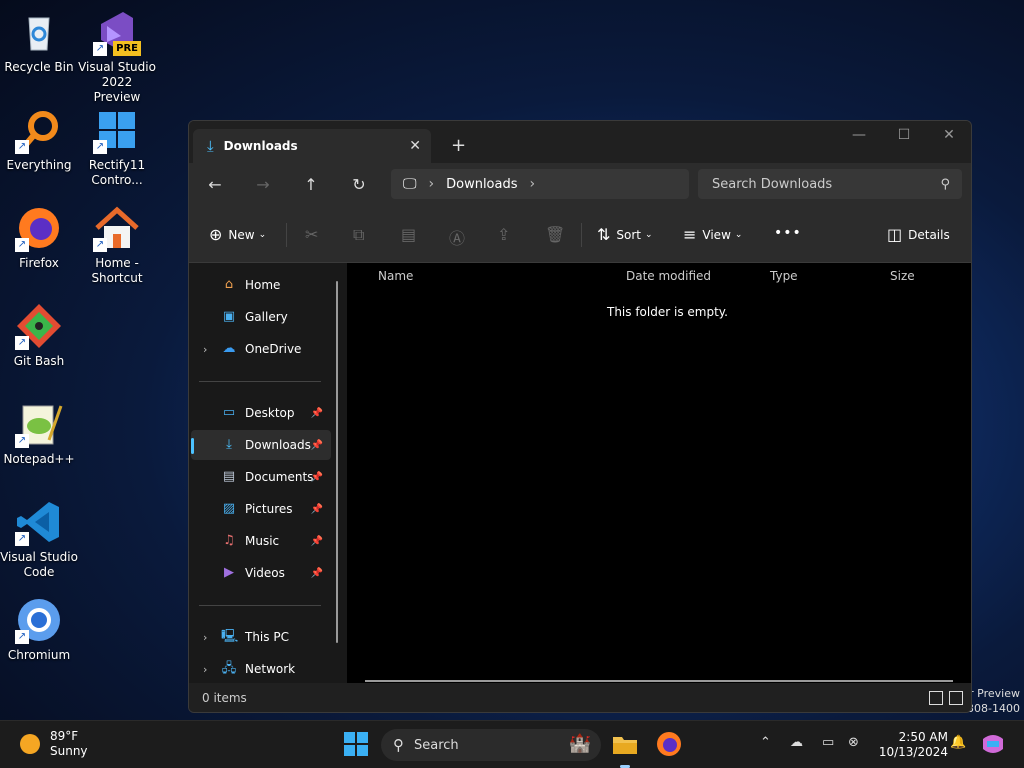 This screenshot has width=1024, height=768. I want to click on sidebar-item-label: Home, so click(263, 285).